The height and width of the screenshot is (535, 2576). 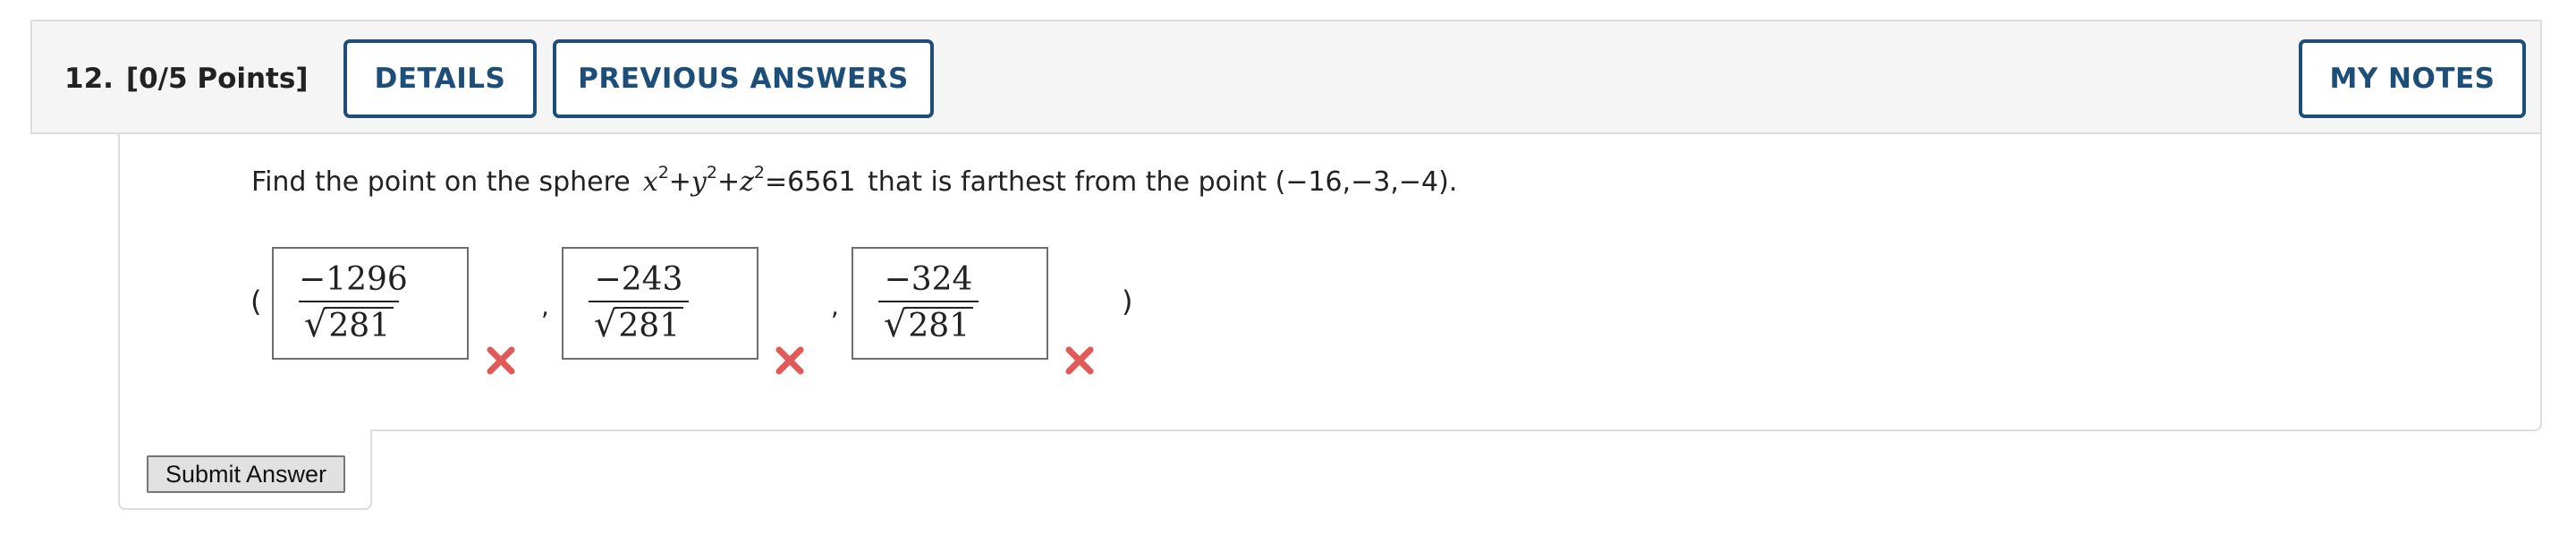 I want to click on previous-answers-button: PREVIOUS ANSWERS, so click(x=743, y=78).